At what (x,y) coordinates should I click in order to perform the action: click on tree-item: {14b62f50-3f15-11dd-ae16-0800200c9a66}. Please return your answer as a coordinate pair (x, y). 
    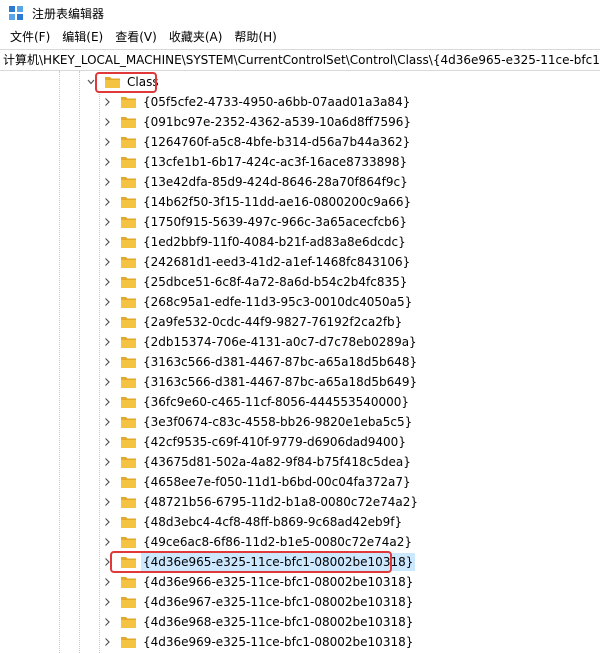
    Looking at the image, I should click on (257, 202).